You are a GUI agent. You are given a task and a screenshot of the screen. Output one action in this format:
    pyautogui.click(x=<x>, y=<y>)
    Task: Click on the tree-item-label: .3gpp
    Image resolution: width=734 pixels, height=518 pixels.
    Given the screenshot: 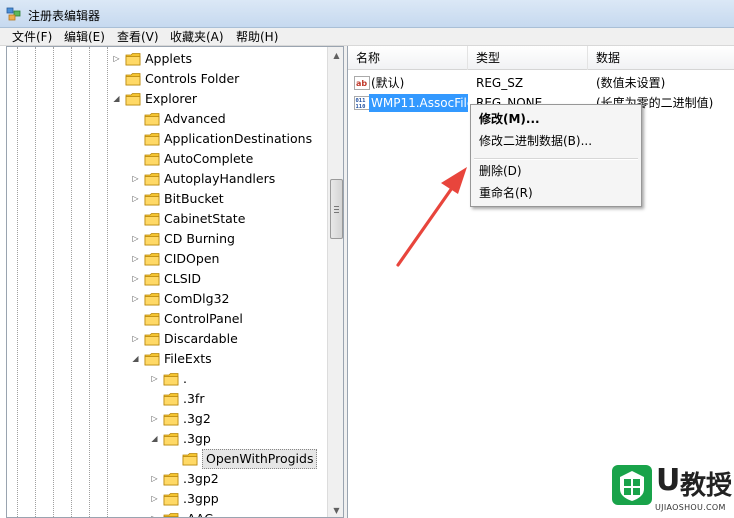 What is the action you would take?
    pyautogui.click(x=201, y=498)
    